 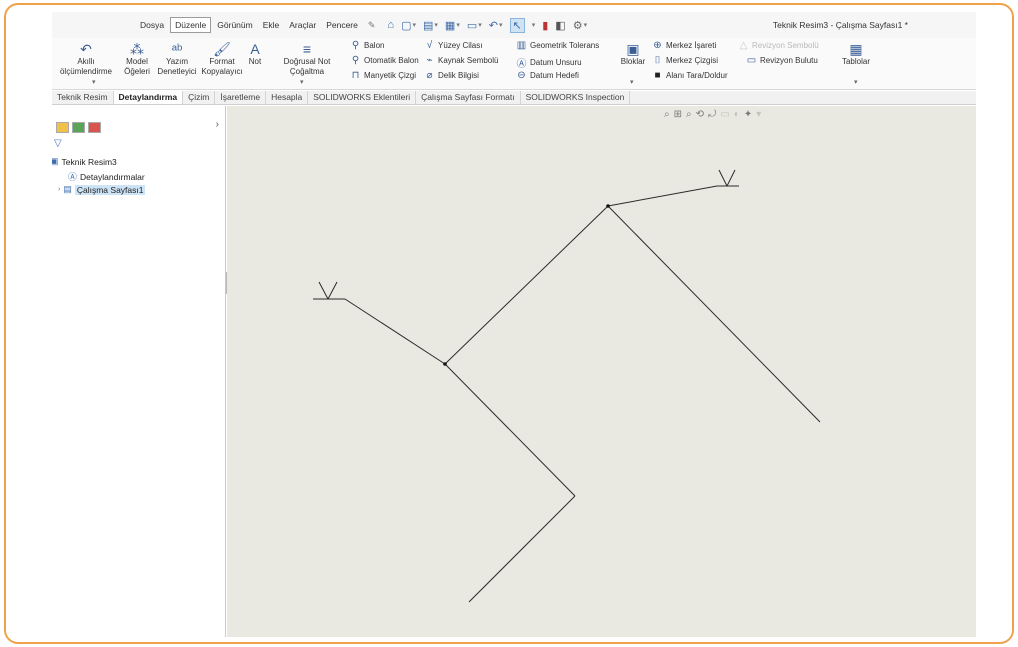 I want to click on save-icon: ▦ ▾, so click(x=452, y=25).